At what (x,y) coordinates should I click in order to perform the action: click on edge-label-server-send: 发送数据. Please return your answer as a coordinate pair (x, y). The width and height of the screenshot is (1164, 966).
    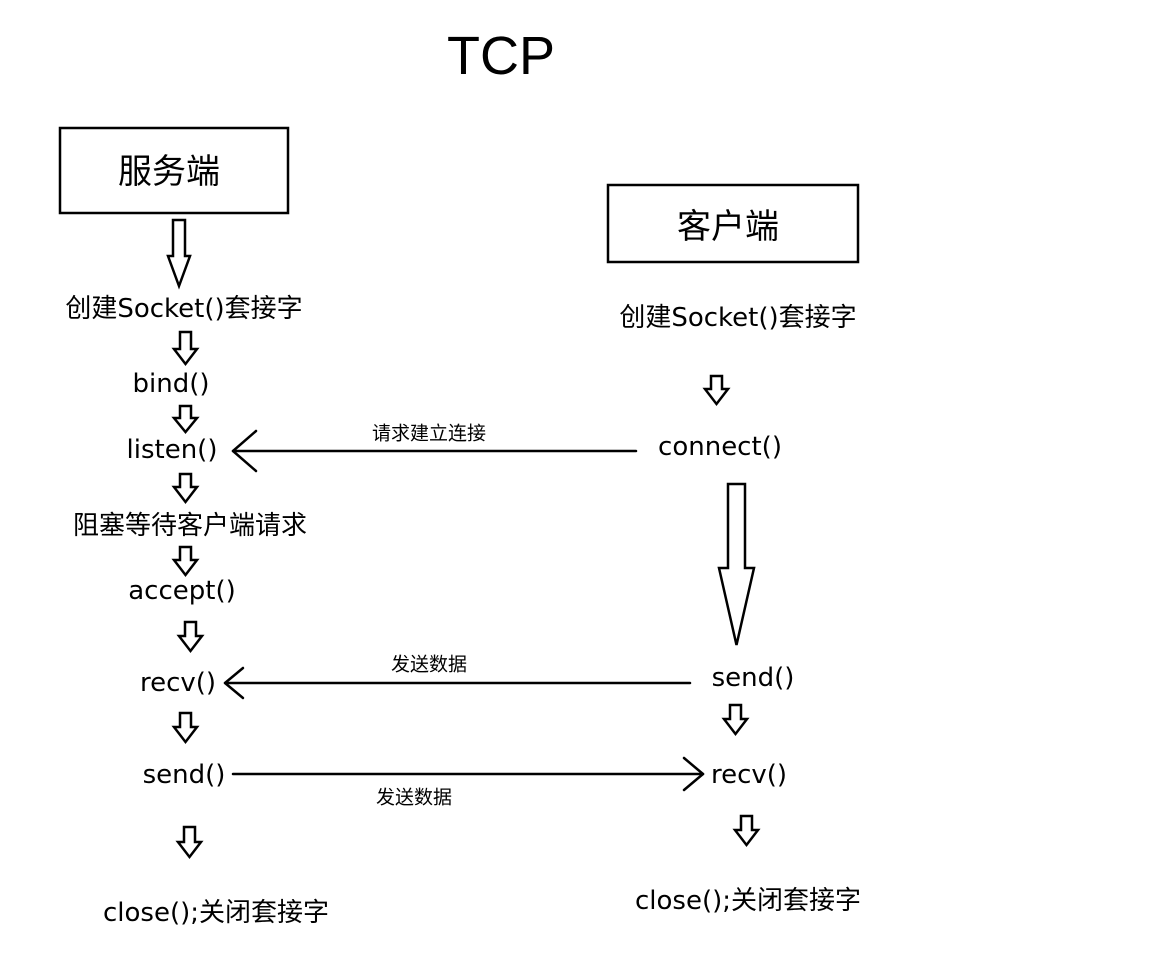
    Looking at the image, I should click on (414, 797).